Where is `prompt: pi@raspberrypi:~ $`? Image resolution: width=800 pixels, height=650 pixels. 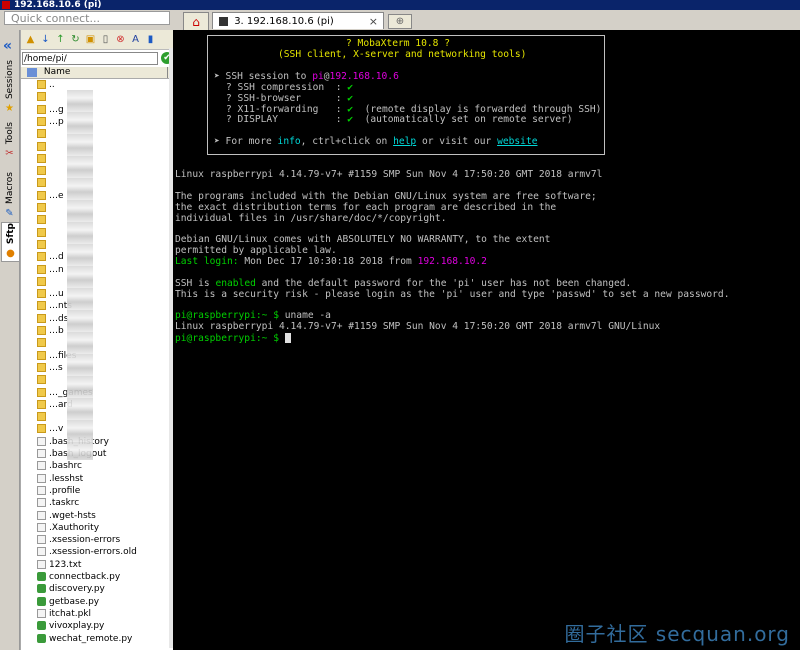 prompt: pi@raspberrypi:~ $ is located at coordinates (227, 315).